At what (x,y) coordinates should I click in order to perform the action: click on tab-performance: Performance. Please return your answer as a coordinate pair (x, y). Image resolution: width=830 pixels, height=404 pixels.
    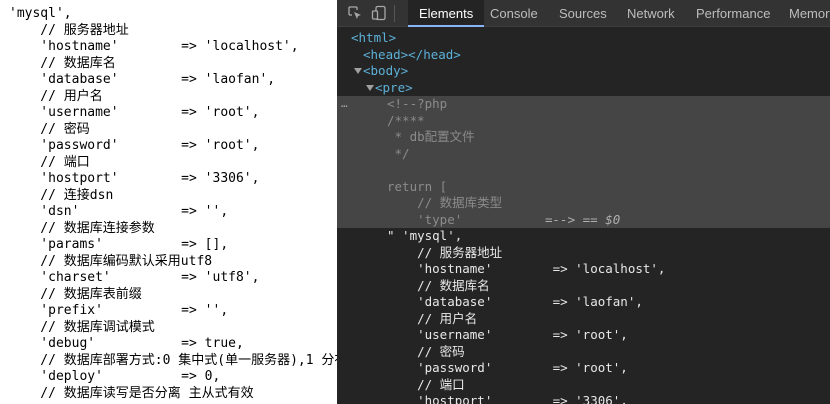
    Looking at the image, I should click on (733, 13).